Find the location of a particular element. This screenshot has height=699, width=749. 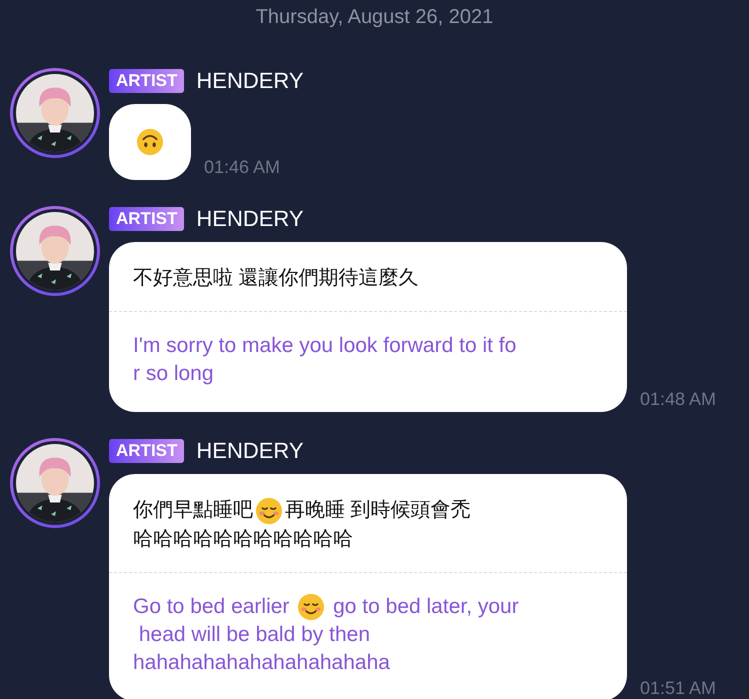

upside-down-face-icon is located at coordinates (150, 142).